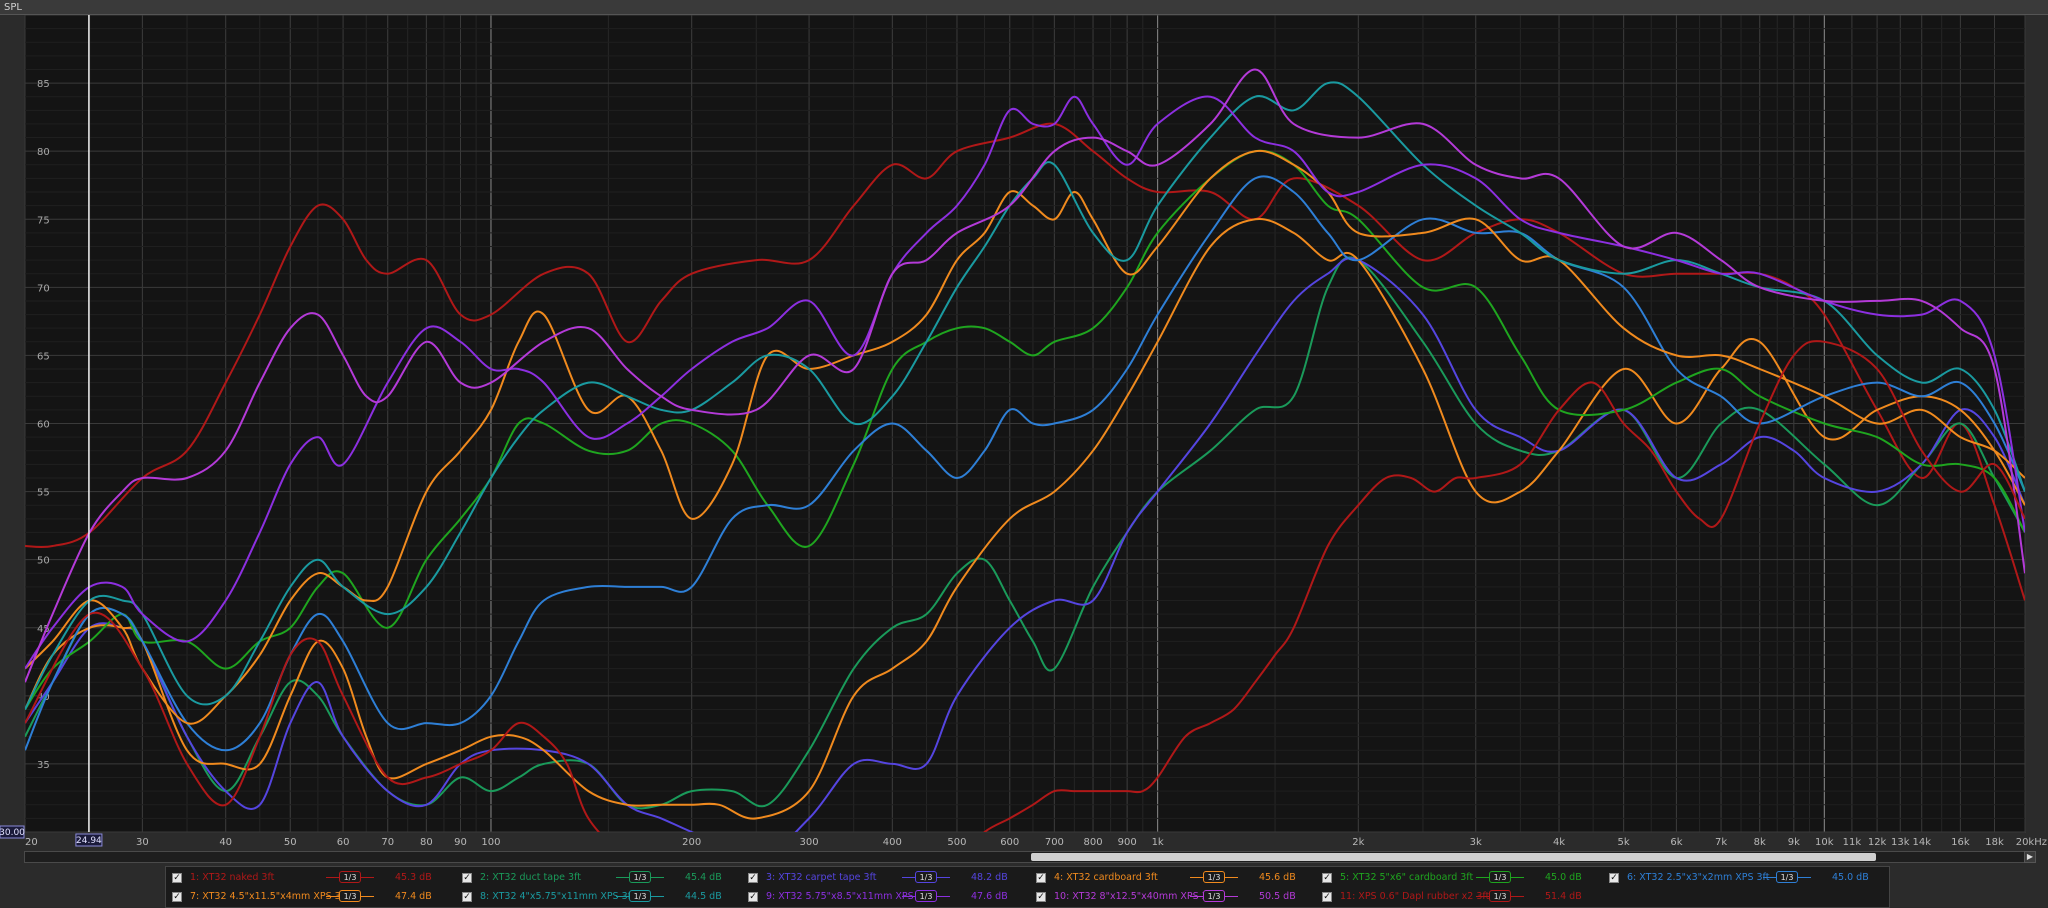 The height and width of the screenshot is (908, 2048). Describe the element at coordinates (460, 842) in the screenshot. I see `x-tick-label: 90` at that location.